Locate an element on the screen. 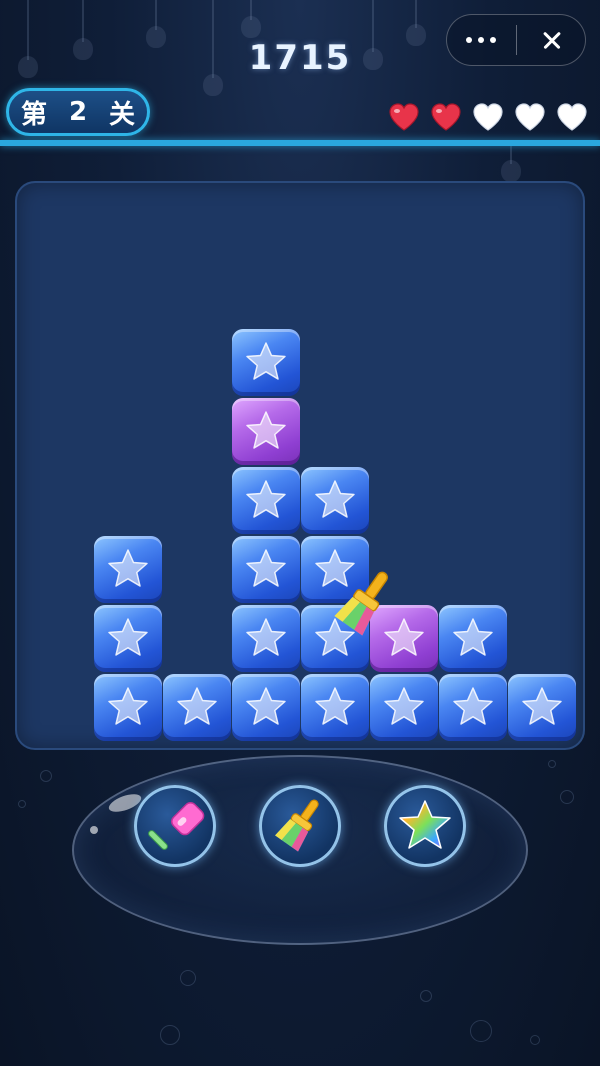 This screenshot has width=600, height=1066. header-divider is located at coordinates (300, 143).